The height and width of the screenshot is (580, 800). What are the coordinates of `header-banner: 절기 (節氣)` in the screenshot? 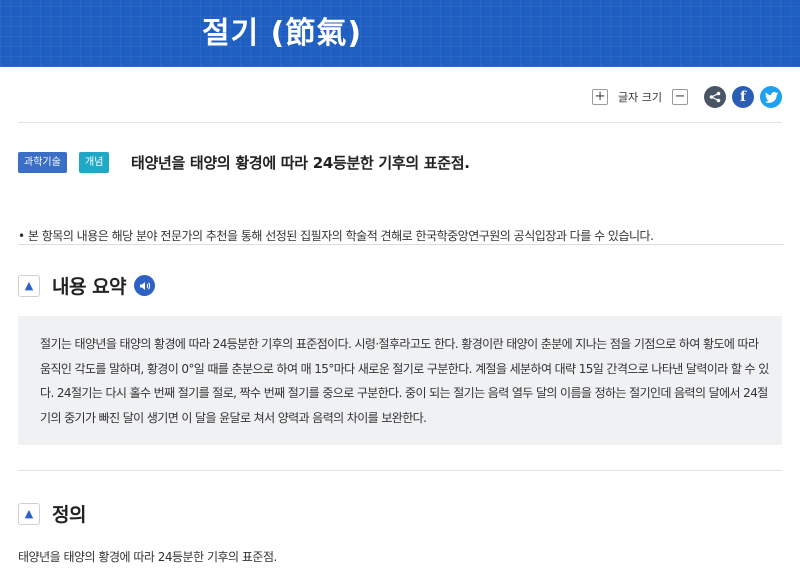 It's located at (400, 33).